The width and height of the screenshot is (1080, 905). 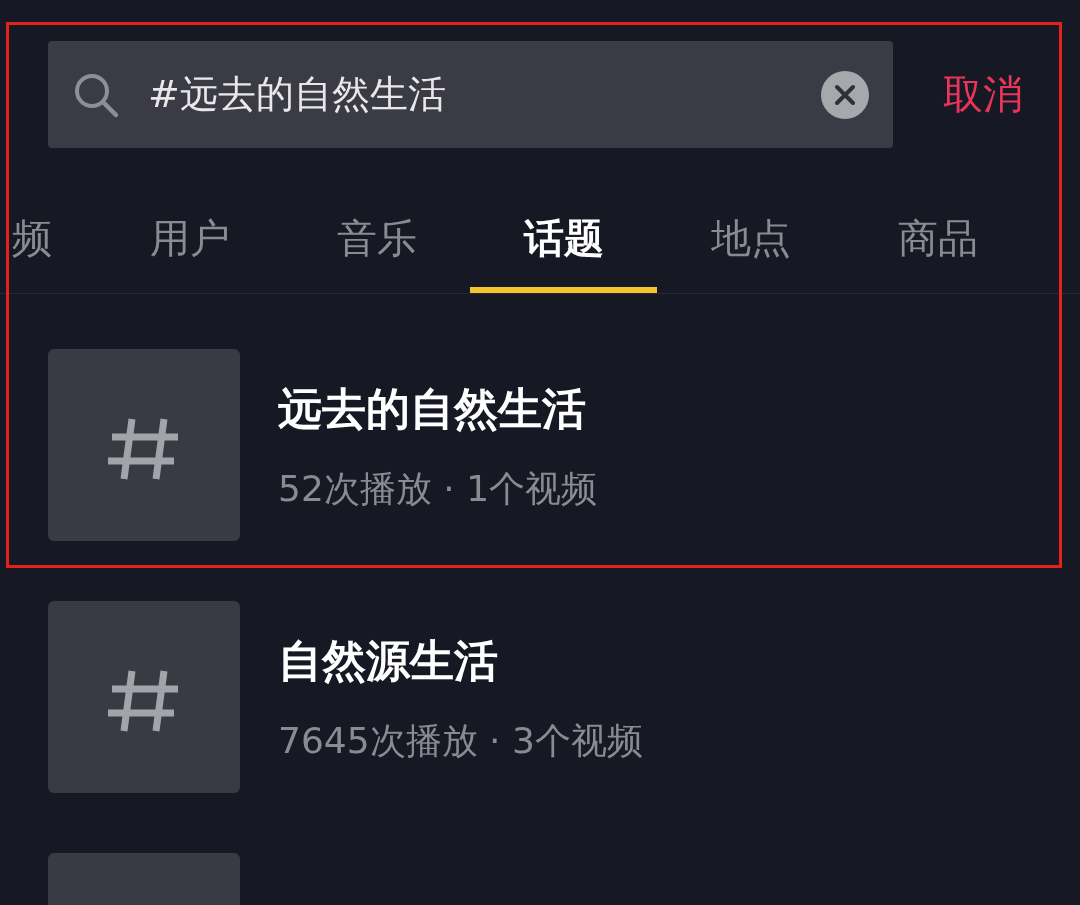 What do you see at coordinates (438, 489) in the screenshot?
I see `topic-stats: 52次播放 · 1个视频` at bounding box center [438, 489].